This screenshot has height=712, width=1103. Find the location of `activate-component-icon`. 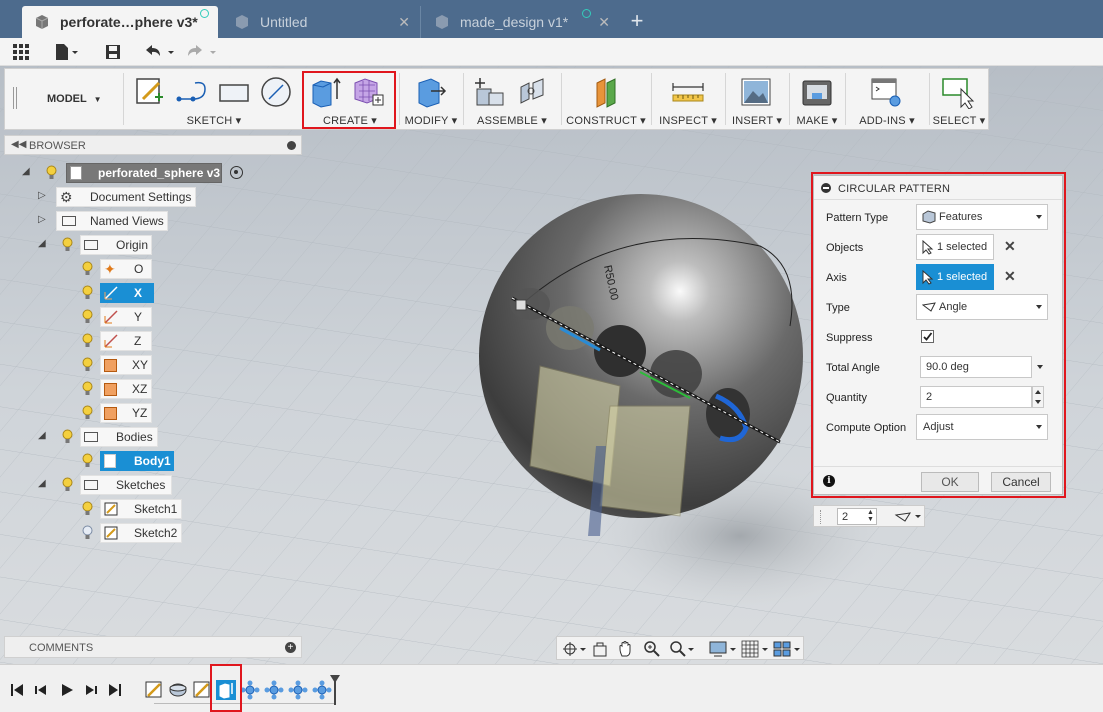

activate-component-icon is located at coordinates (236, 172).